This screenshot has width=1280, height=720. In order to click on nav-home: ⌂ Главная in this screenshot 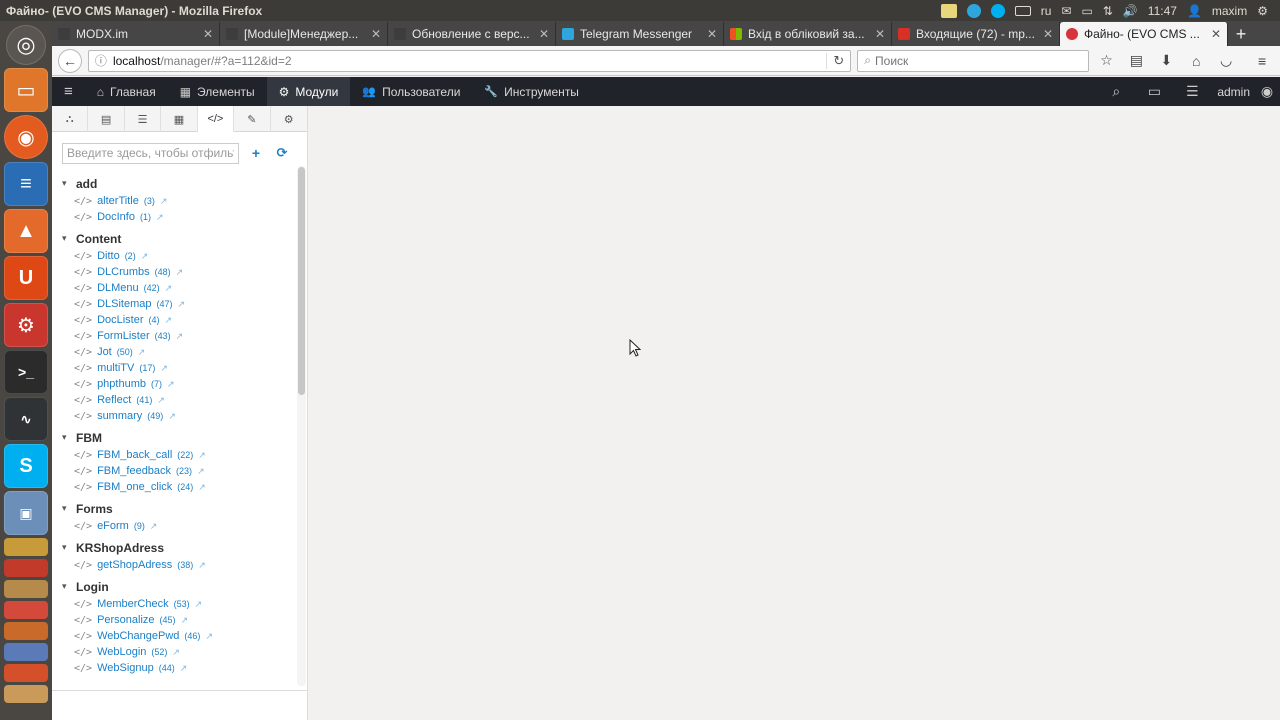, I will do `click(126, 91)`.